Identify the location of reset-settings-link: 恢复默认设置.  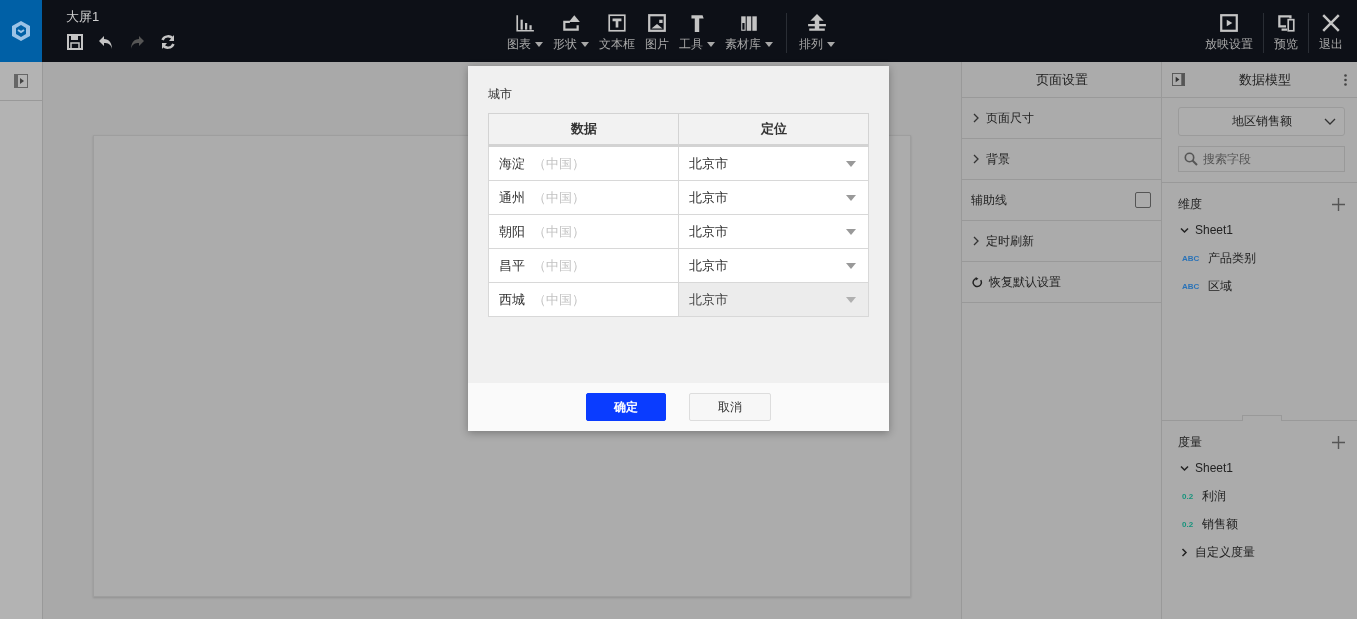
(1025, 282).